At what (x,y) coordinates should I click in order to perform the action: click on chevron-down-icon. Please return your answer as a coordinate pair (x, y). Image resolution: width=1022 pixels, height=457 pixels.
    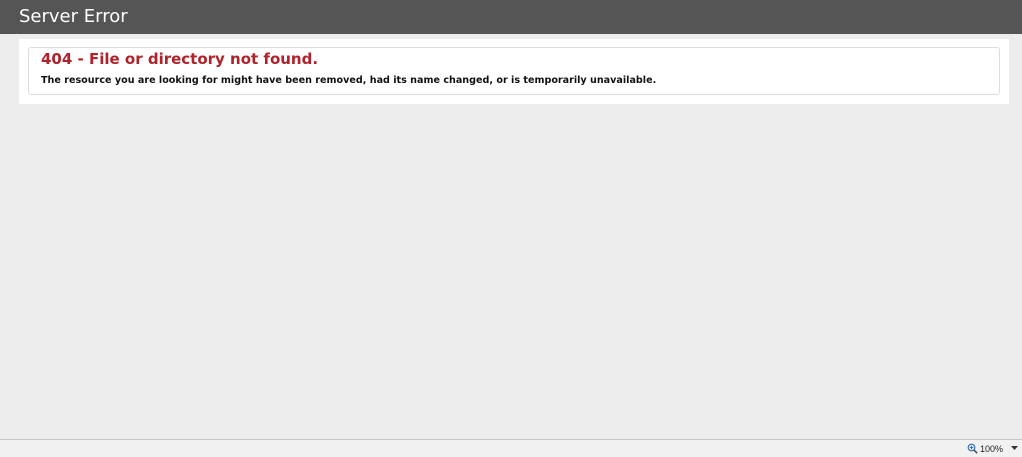
    Looking at the image, I should click on (1014, 448).